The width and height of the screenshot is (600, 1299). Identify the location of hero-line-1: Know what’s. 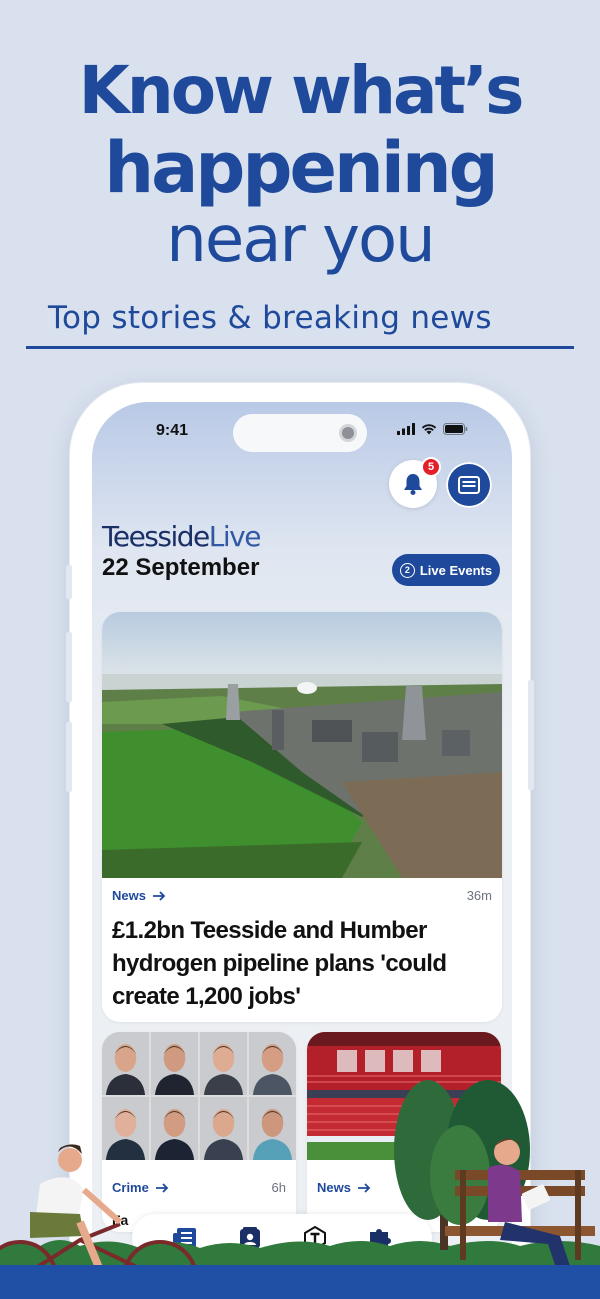
(301, 90).